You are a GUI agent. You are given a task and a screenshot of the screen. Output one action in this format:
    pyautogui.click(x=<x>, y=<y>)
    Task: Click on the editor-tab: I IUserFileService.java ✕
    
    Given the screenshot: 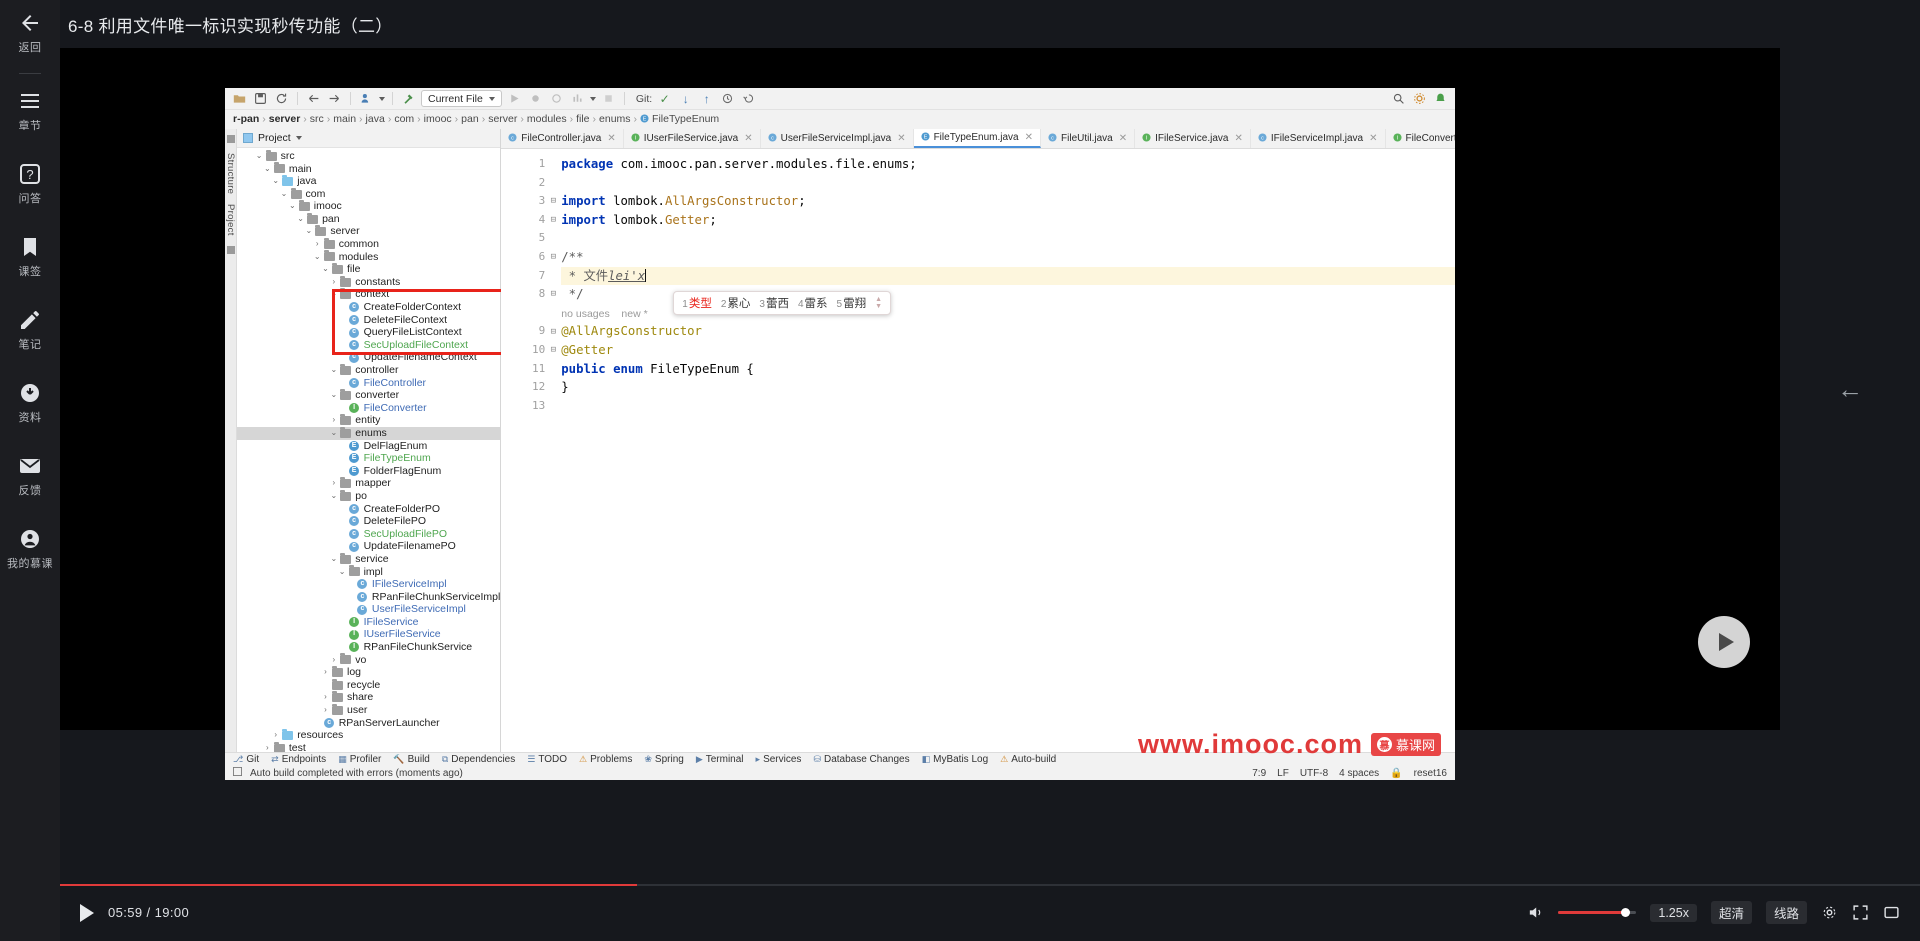 What is the action you would take?
    pyautogui.click(x=692, y=138)
    